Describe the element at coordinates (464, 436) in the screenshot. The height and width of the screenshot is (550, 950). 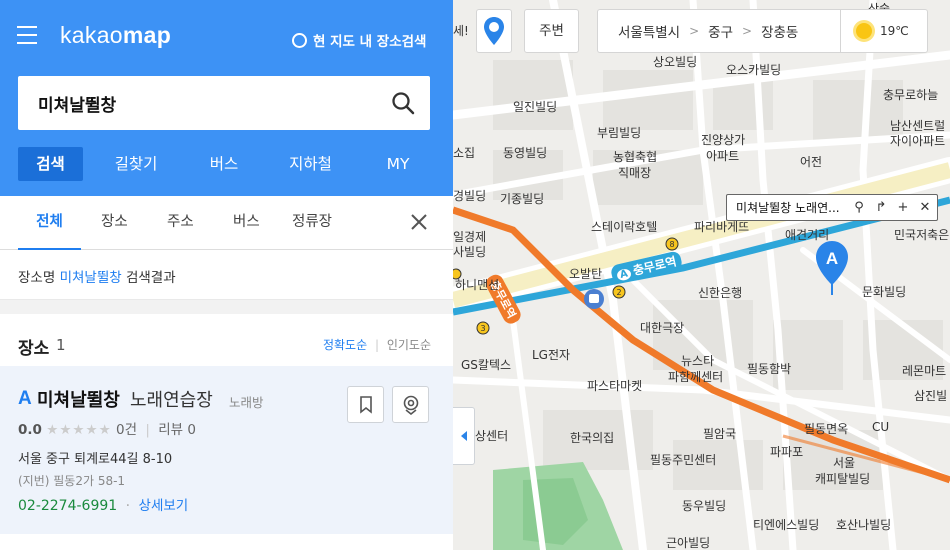
I see `collapse-panel-button` at that location.